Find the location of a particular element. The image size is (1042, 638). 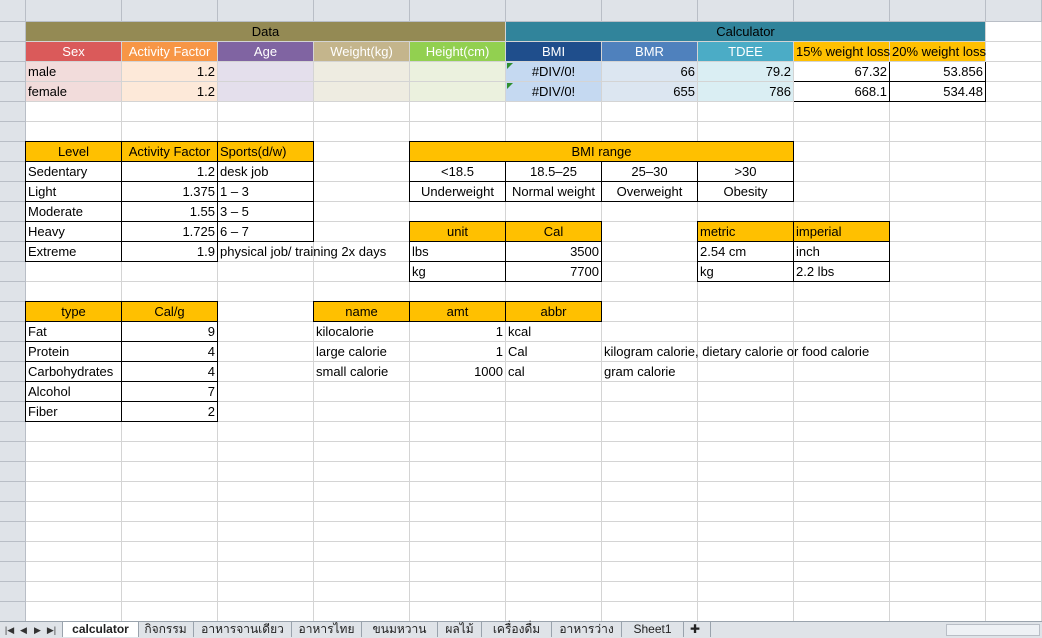

next-sheet-nav-icon: ▶ is located at coordinates (37, 630).